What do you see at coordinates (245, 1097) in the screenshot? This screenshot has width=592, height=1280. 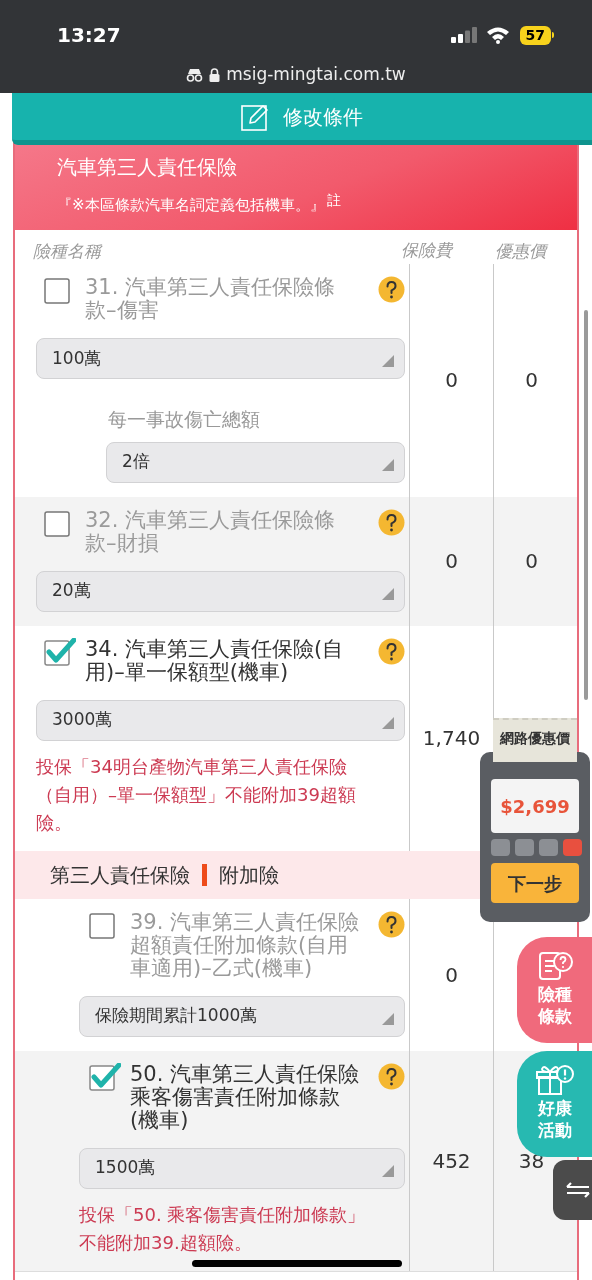 I see `coverage-title: 50. 汽車第三人責任保險乘客傷害責任附加條款(機車)` at bounding box center [245, 1097].